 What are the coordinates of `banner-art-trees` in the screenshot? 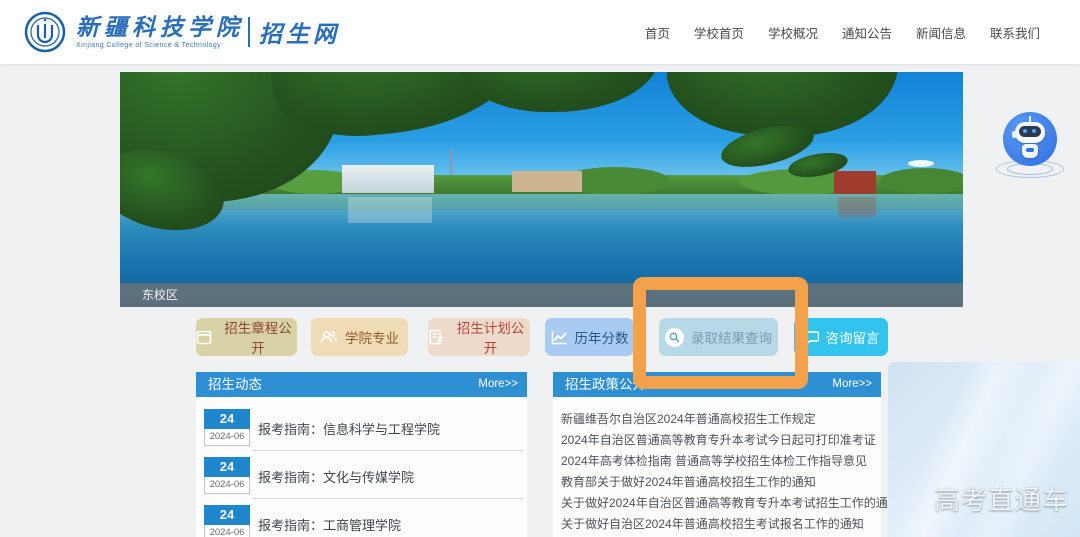 It's located at (921, 181).